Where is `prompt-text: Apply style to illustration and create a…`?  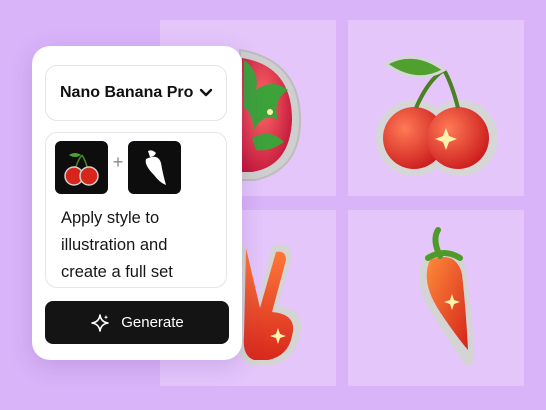
prompt-text: Apply style to illustration and create a… is located at coordinates (141, 245).